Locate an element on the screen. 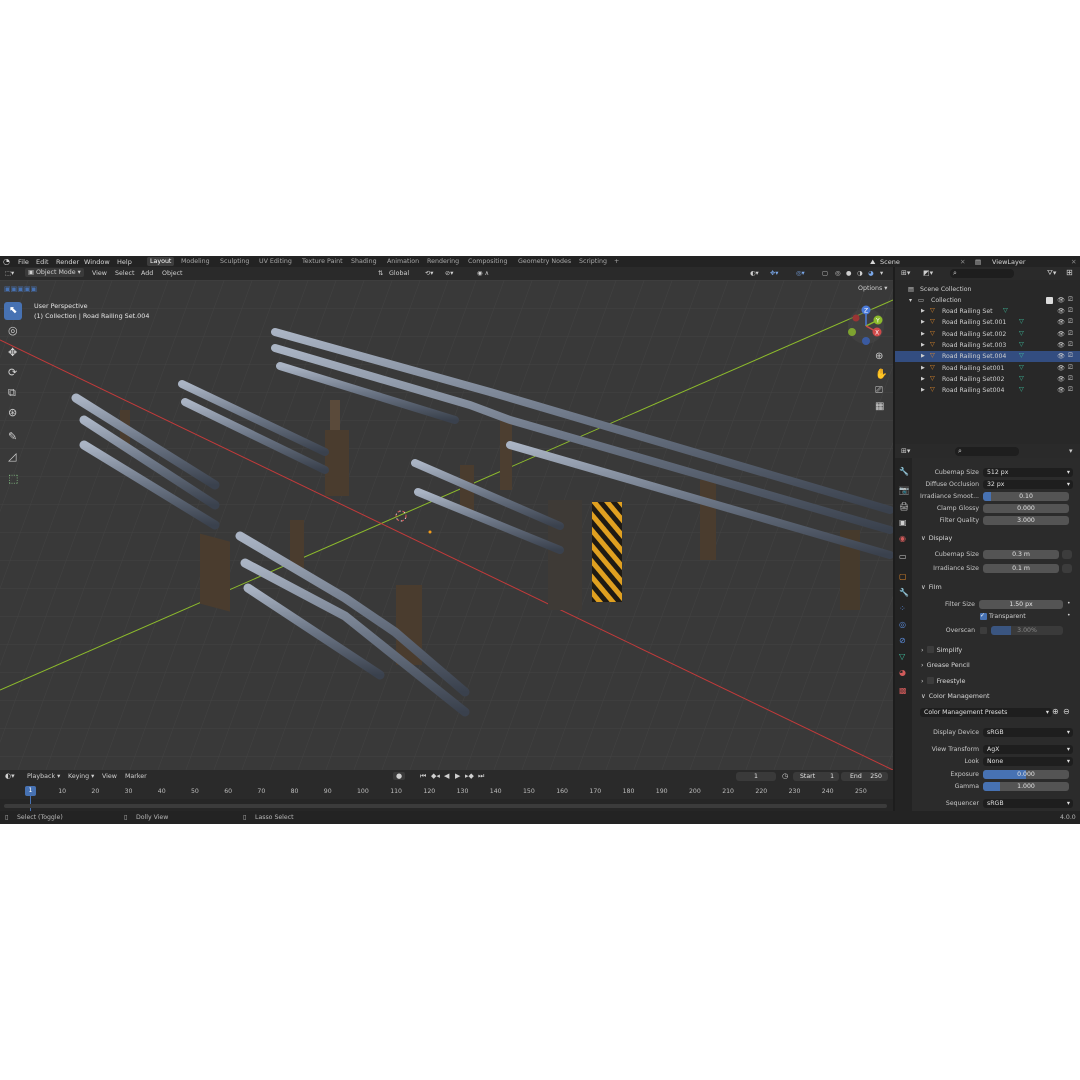 The width and height of the screenshot is (1080, 1080). outliner-object-row: ▶ ▽ Road Railing Set.002 ▽ 👁 ⎚ is located at coordinates (987, 334).